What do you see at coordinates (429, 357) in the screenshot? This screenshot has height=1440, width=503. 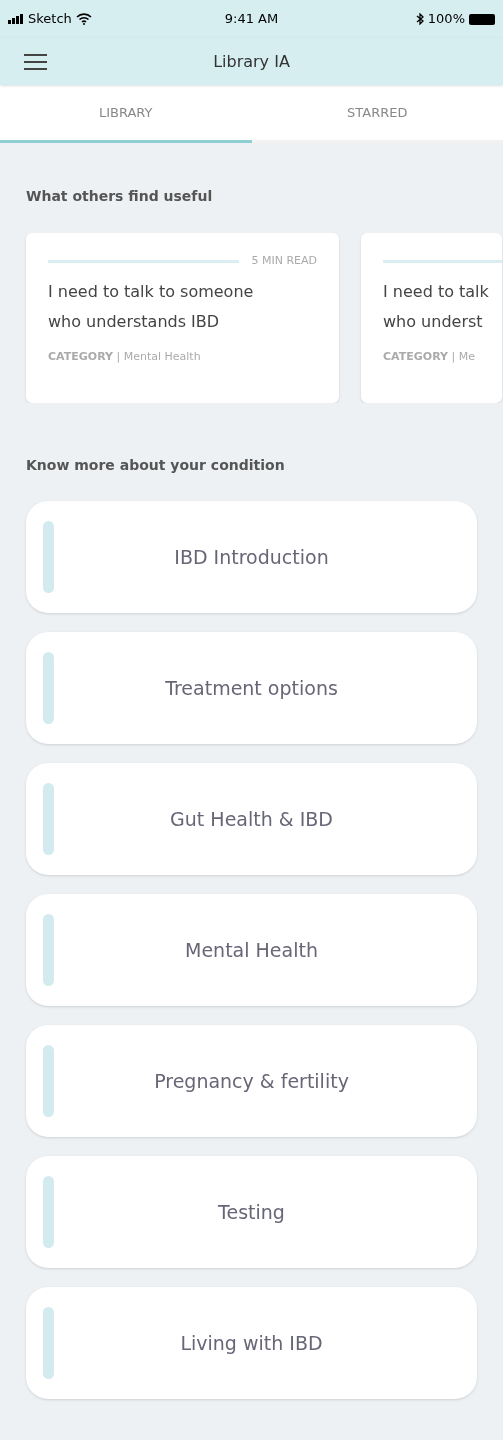 I see `article-category: CATEGORY | Me` at bounding box center [429, 357].